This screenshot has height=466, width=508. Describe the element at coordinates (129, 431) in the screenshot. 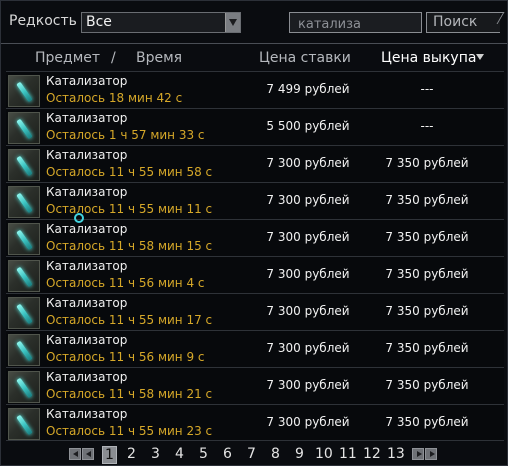

I see `time-remaining: Осталось 11 ч 55 мин 23 с` at that location.